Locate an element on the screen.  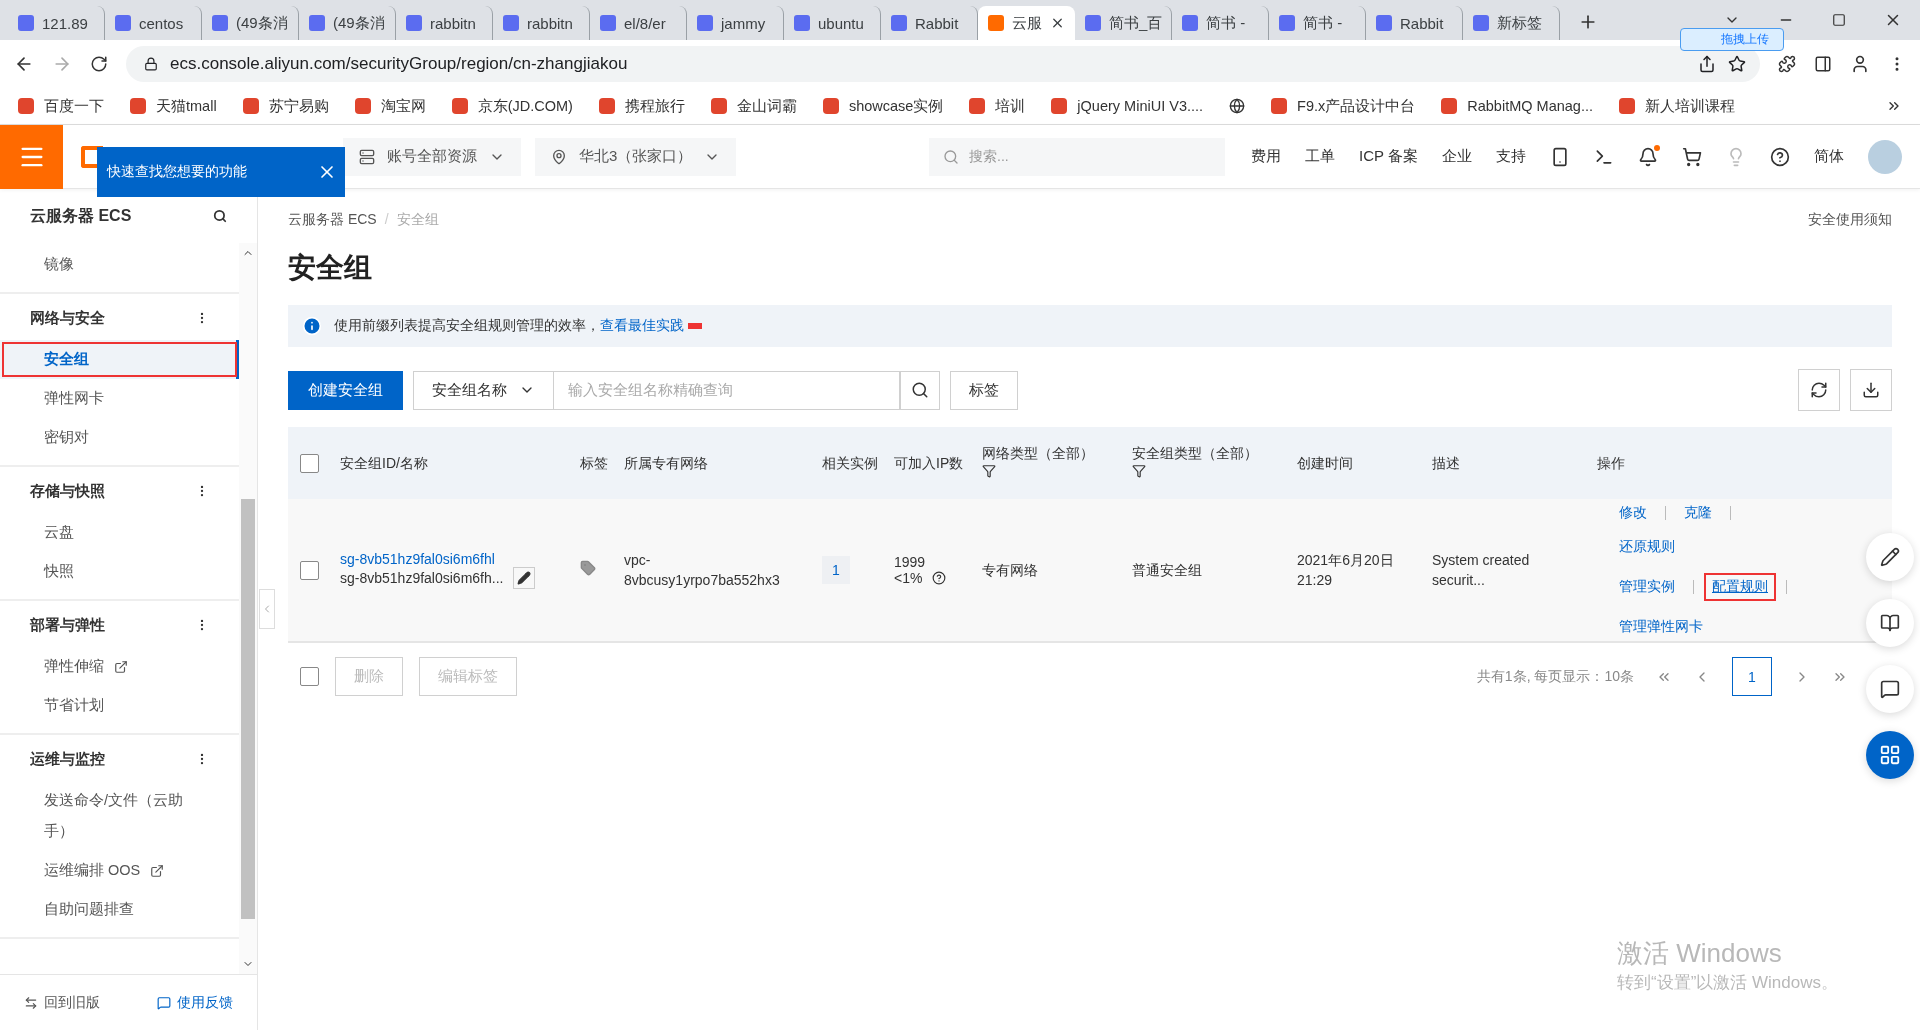
bell-icon is located at coordinates (1648, 156).